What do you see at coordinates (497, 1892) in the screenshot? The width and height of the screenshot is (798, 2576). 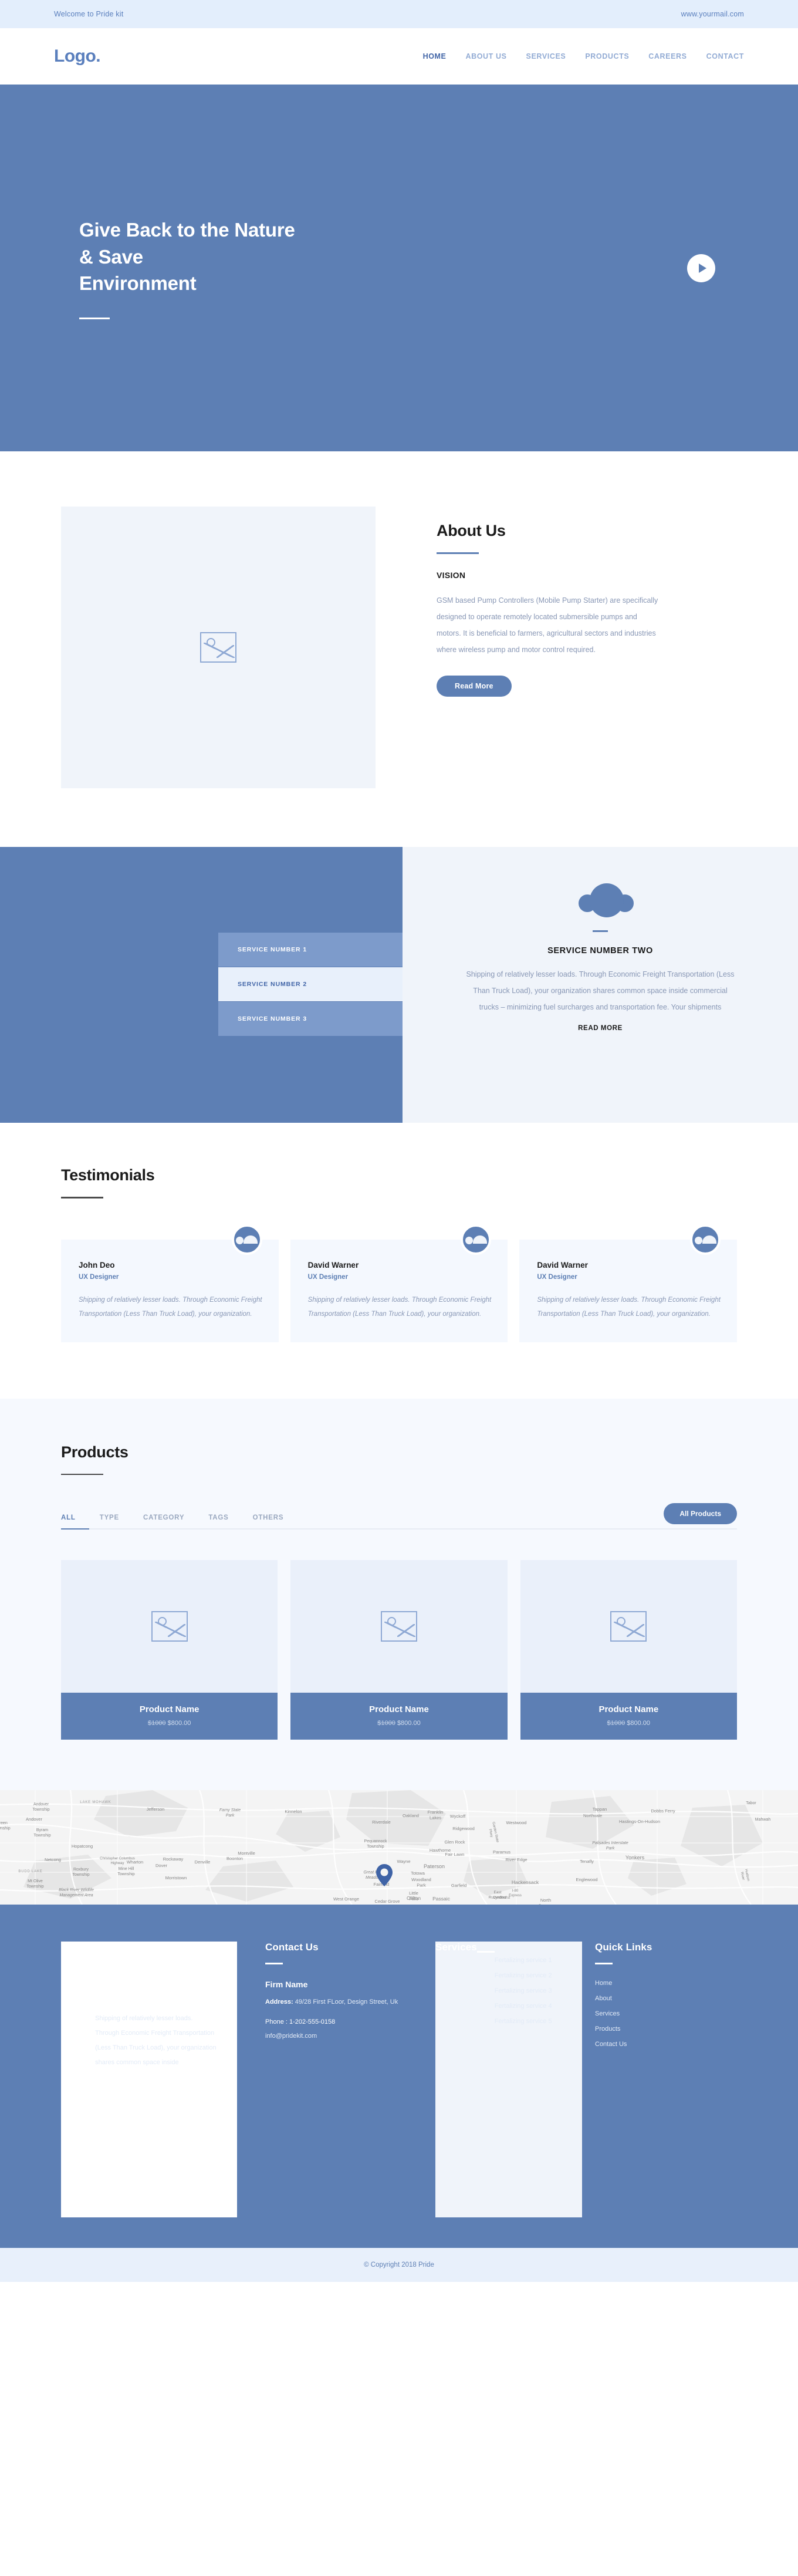 I see `svg-text: East` at bounding box center [497, 1892].